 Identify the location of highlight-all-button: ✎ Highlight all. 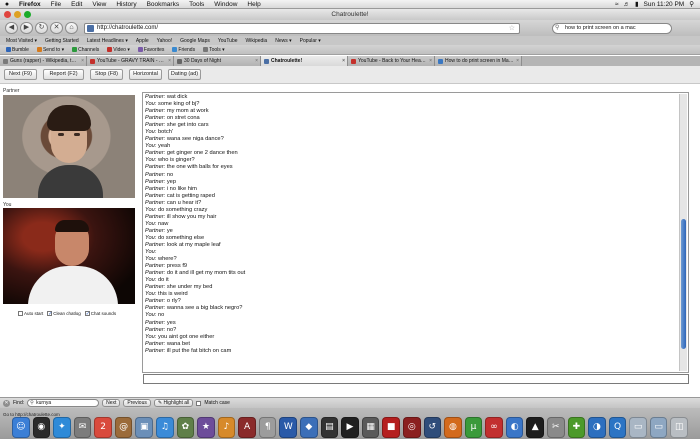
(173, 403).